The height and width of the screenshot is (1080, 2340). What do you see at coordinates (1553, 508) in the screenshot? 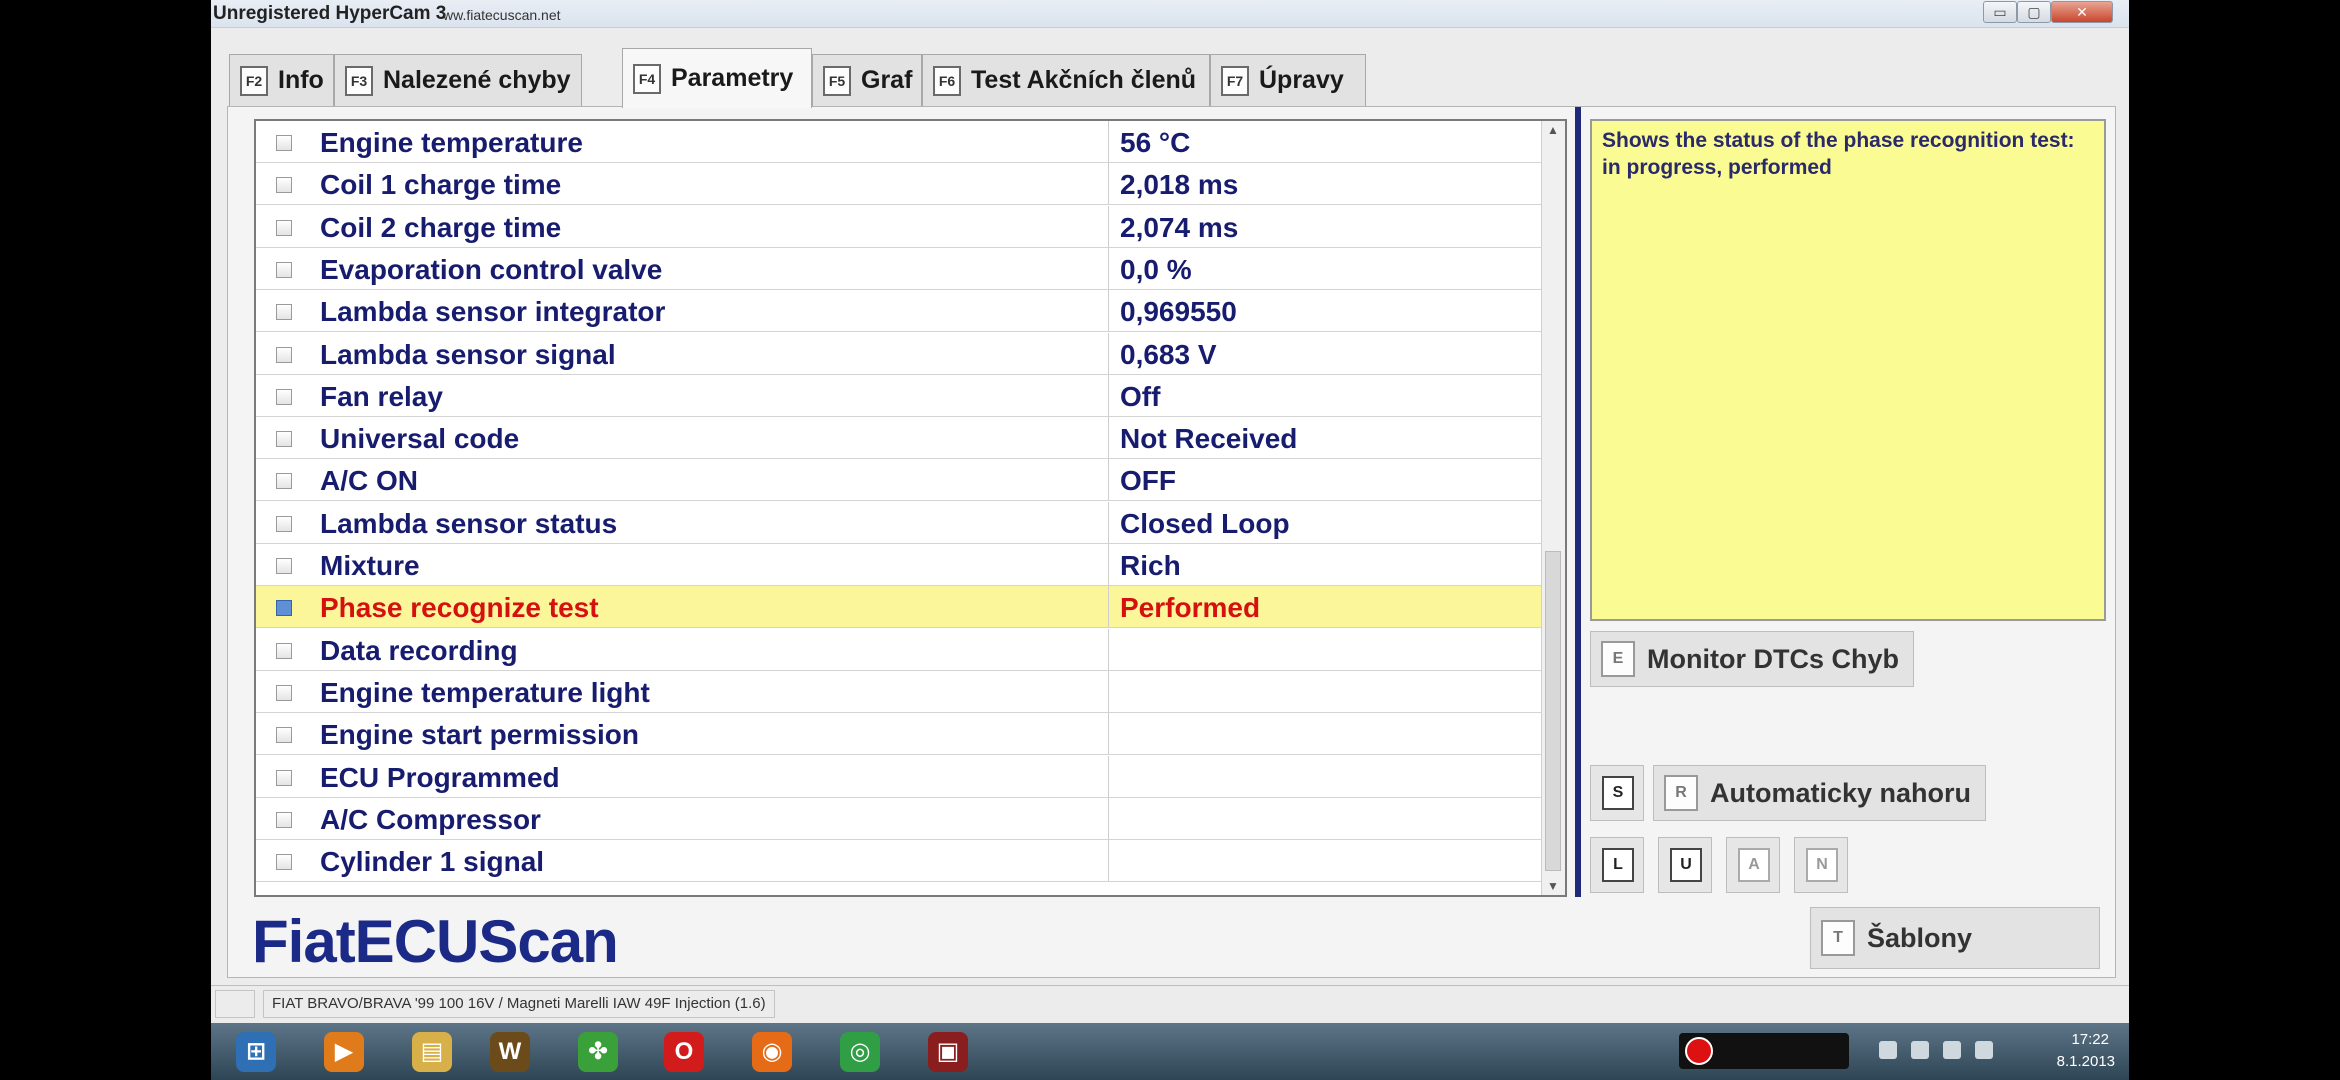
I see `table-scrollbar: ▲ ▼` at bounding box center [1553, 508].